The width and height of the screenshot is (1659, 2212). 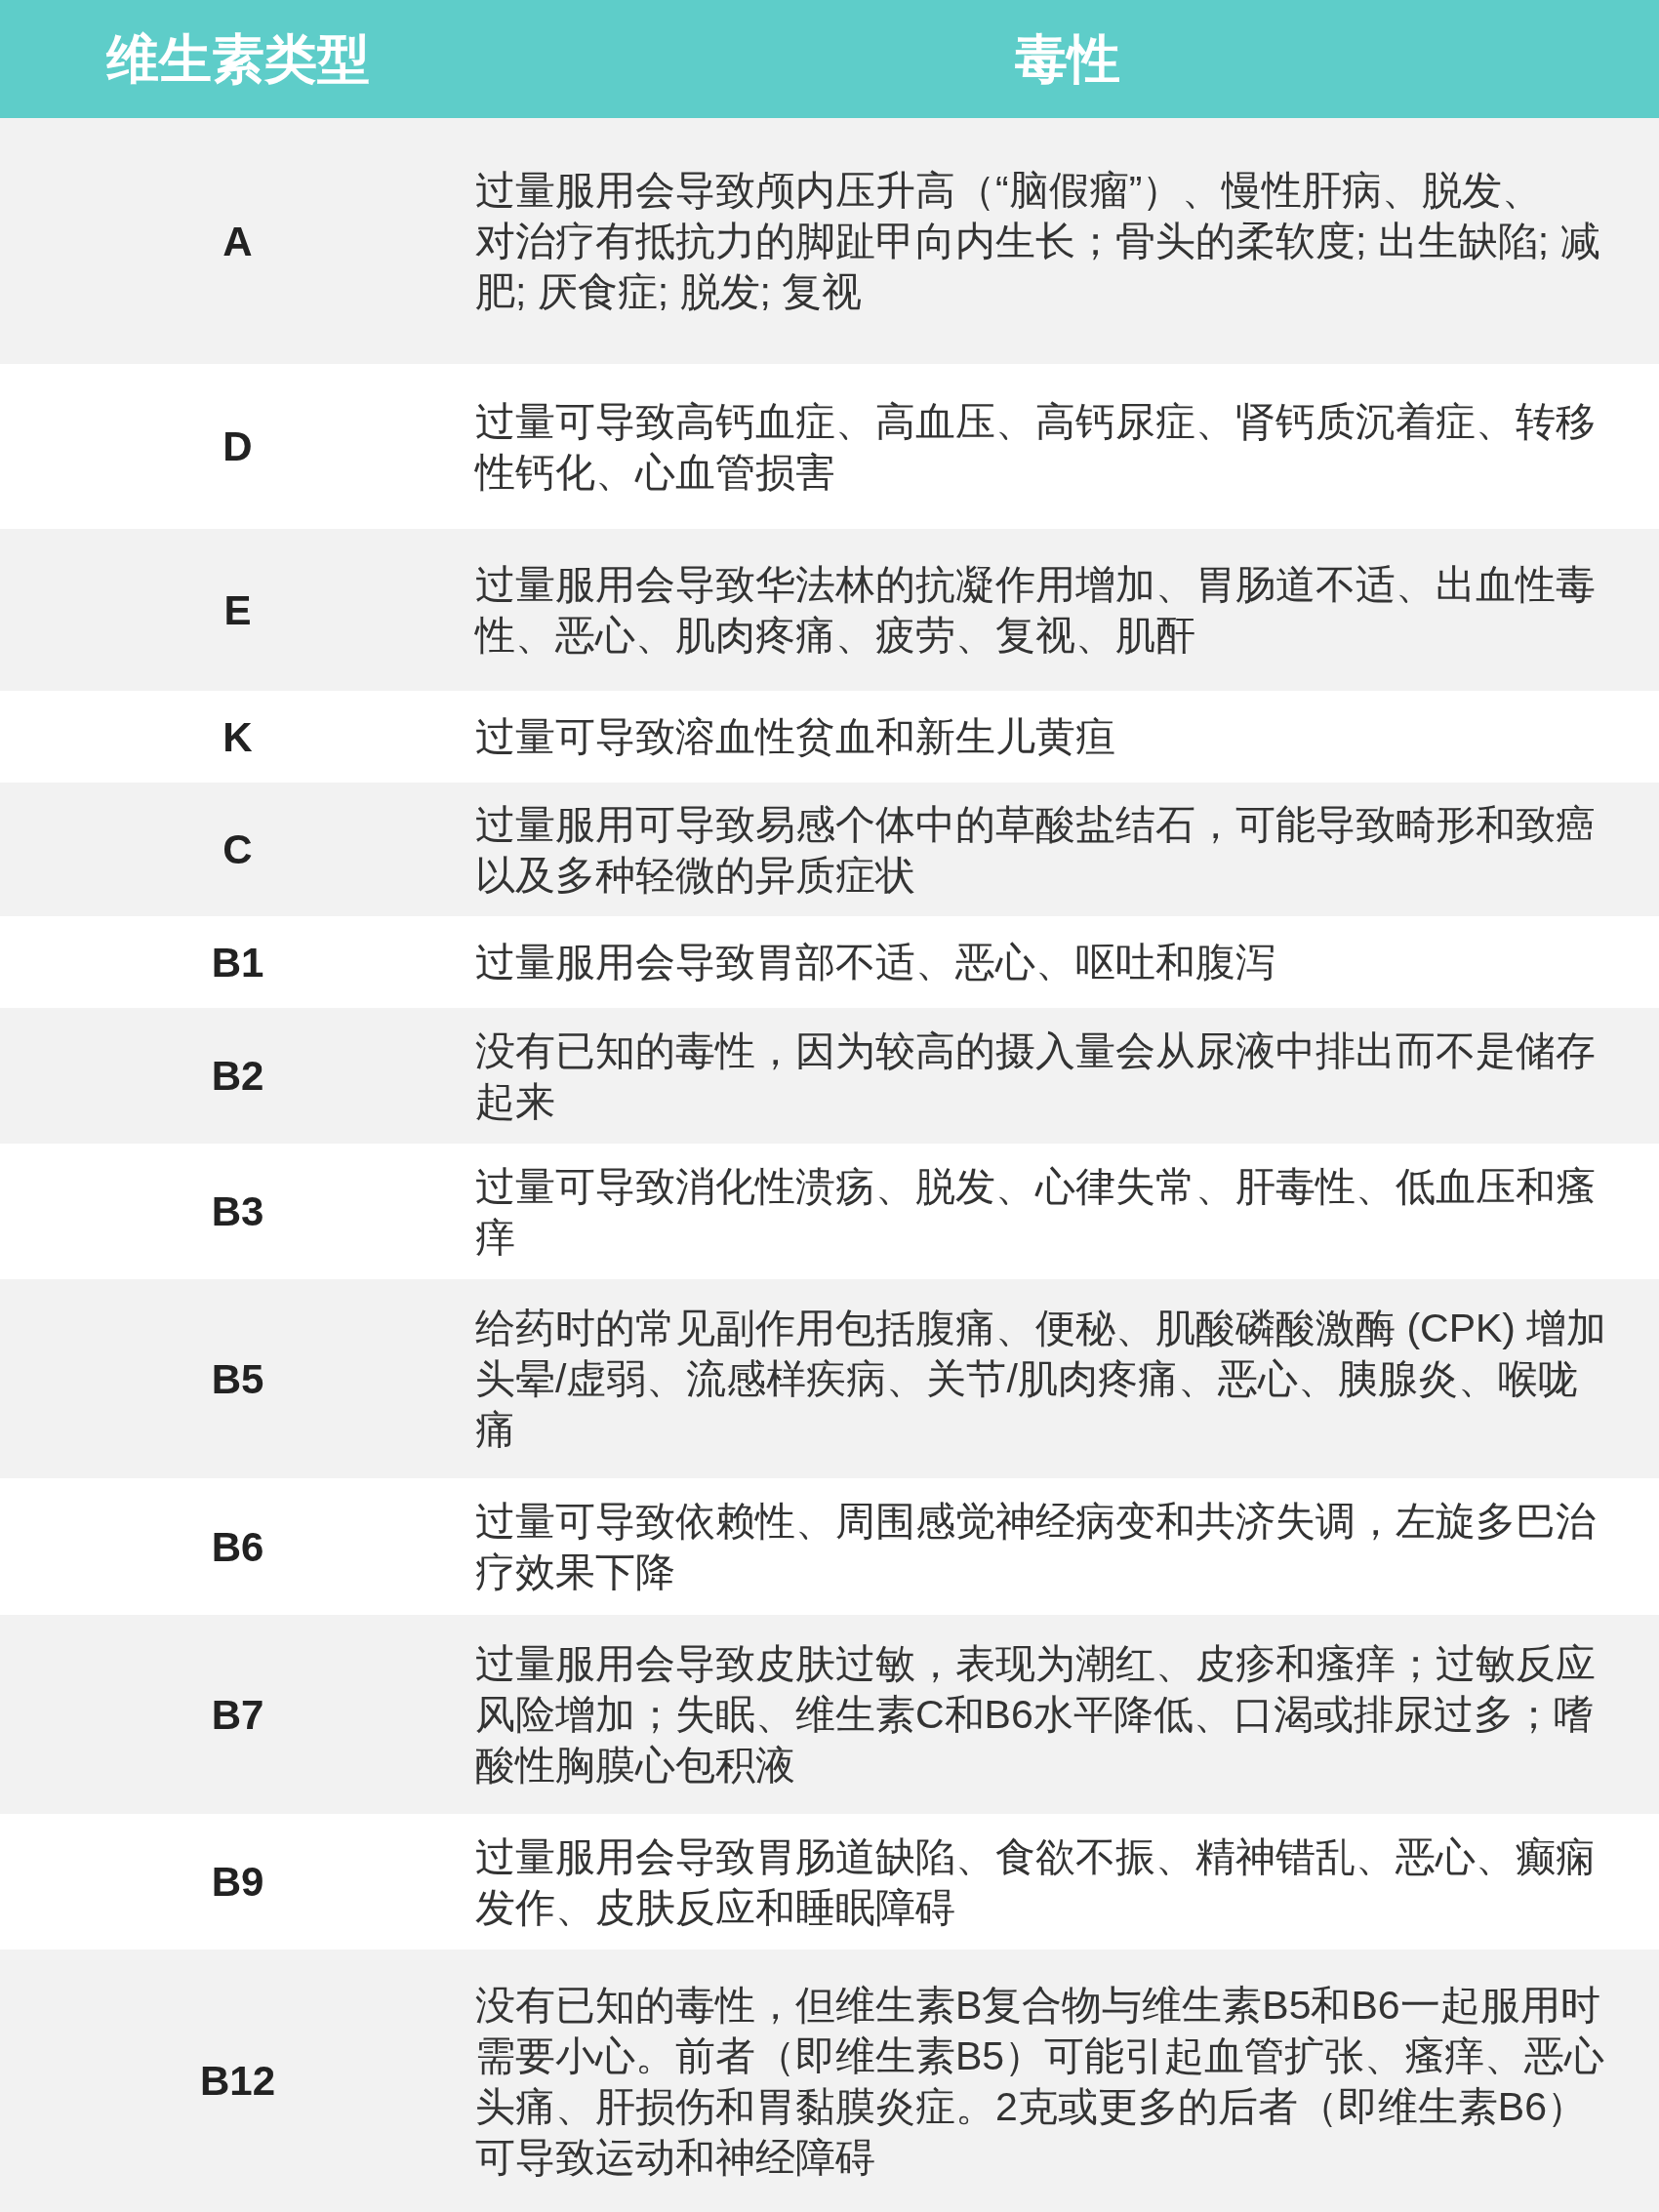 What do you see at coordinates (1067, 59) in the screenshot?
I see `column-header: 毒性` at bounding box center [1067, 59].